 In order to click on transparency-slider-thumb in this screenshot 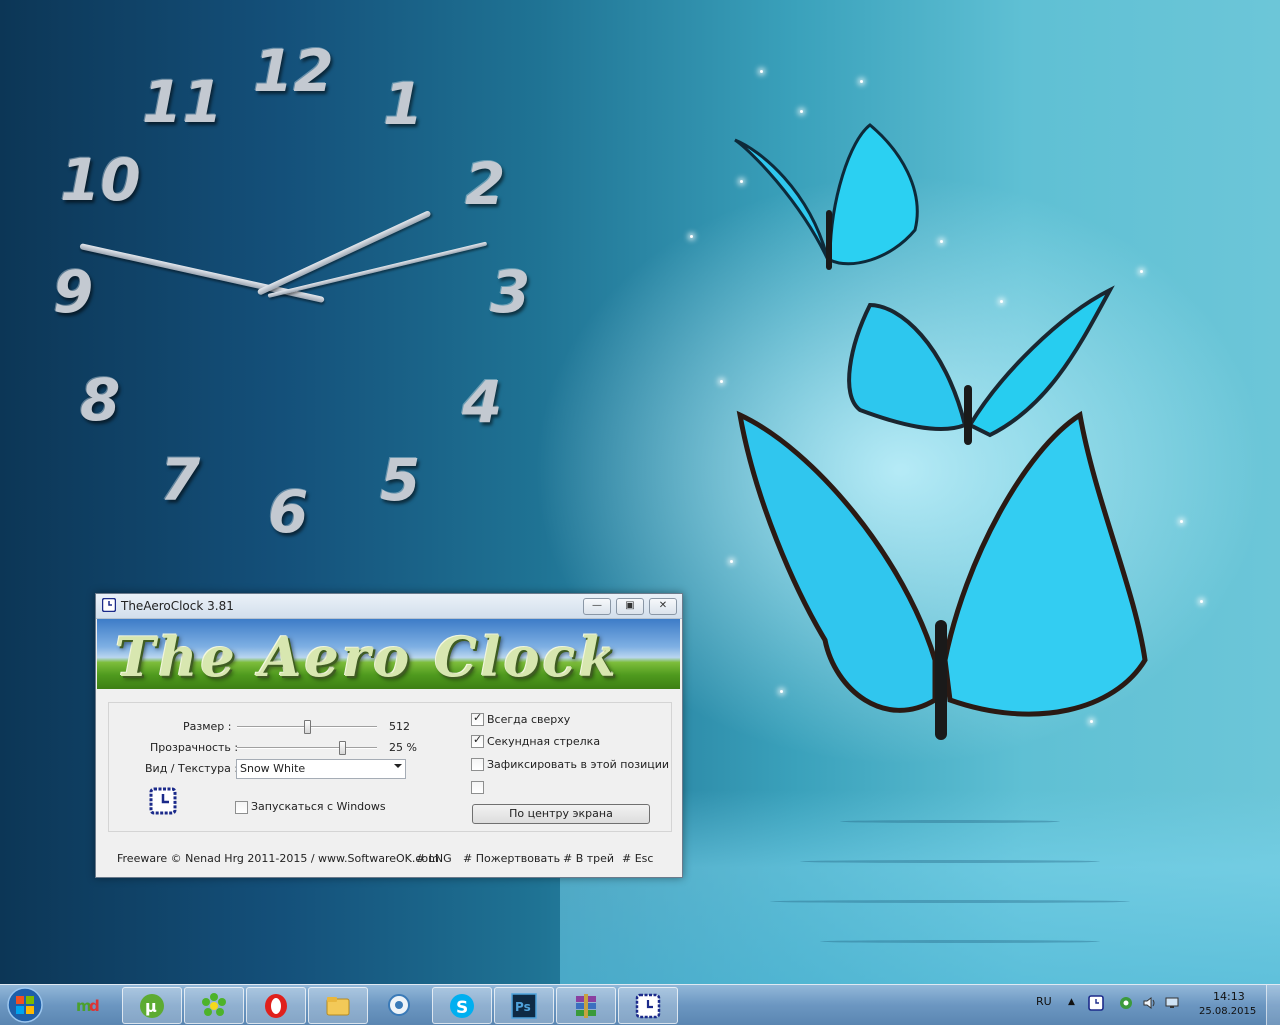, I will do `click(342, 748)`.